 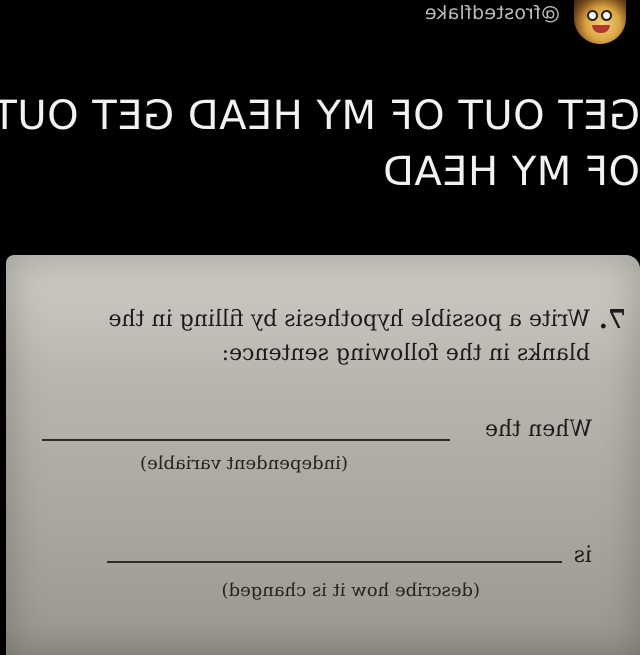 What do you see at coordinates (320, 116) in the screenshot?
I see `caption-line: GET OUT OF MY HEAD GET OUT` at bounding box center [320, 116].